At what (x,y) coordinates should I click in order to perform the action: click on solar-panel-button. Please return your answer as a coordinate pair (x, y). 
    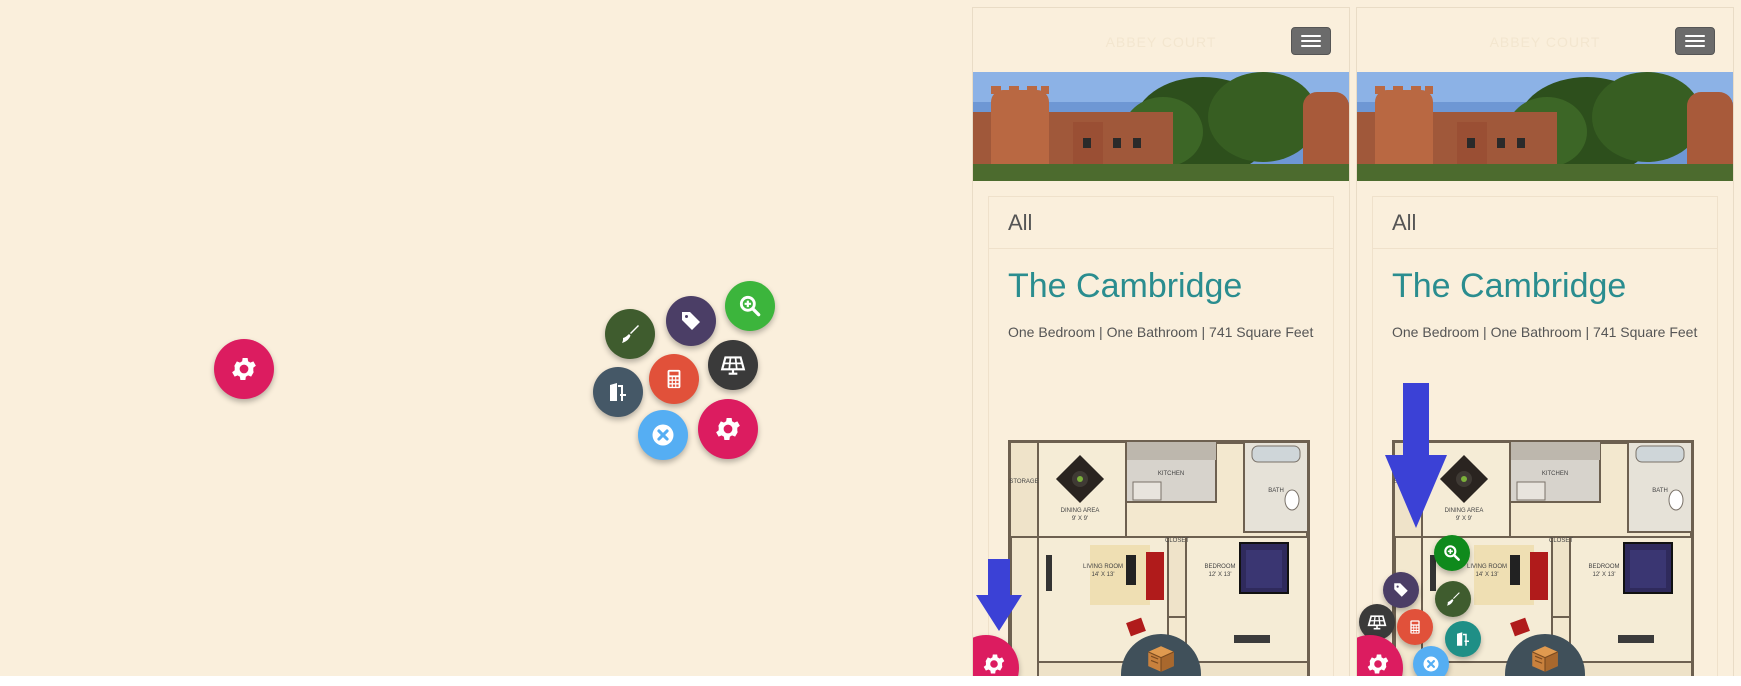
    Looking at the image, I should click on (733, 365).